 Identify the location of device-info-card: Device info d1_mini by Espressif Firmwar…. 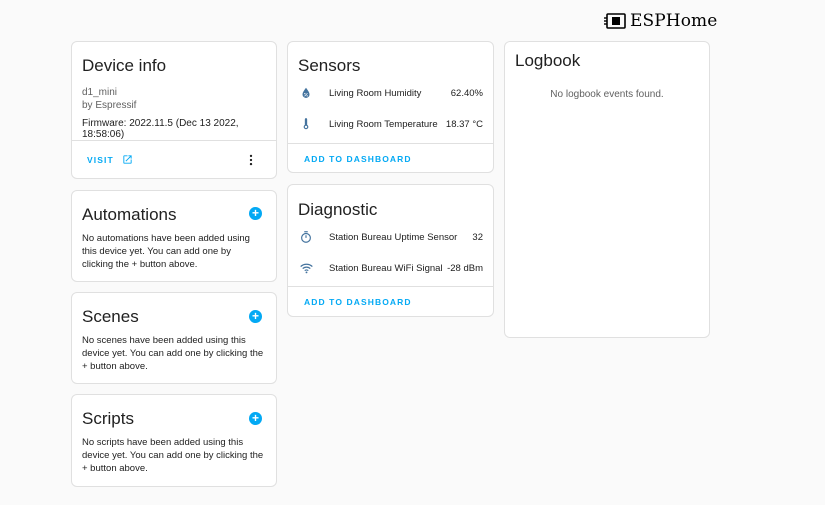
(174, 110).